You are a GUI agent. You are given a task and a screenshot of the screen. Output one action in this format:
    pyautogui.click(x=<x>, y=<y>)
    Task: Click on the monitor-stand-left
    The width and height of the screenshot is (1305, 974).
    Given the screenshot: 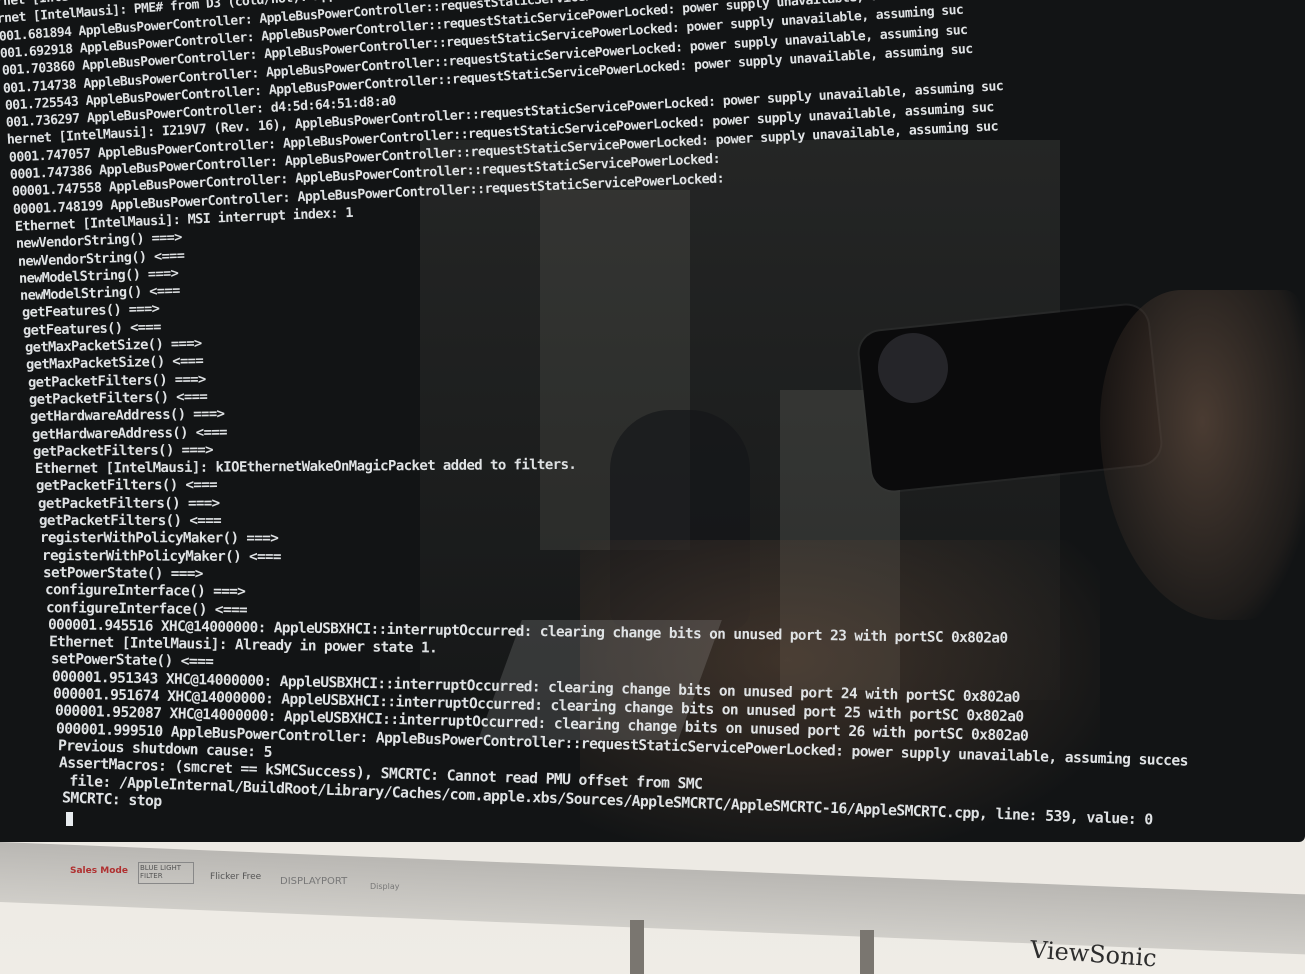 What is the action you would take?
    pyautogui.click(x=637, y=947)
    